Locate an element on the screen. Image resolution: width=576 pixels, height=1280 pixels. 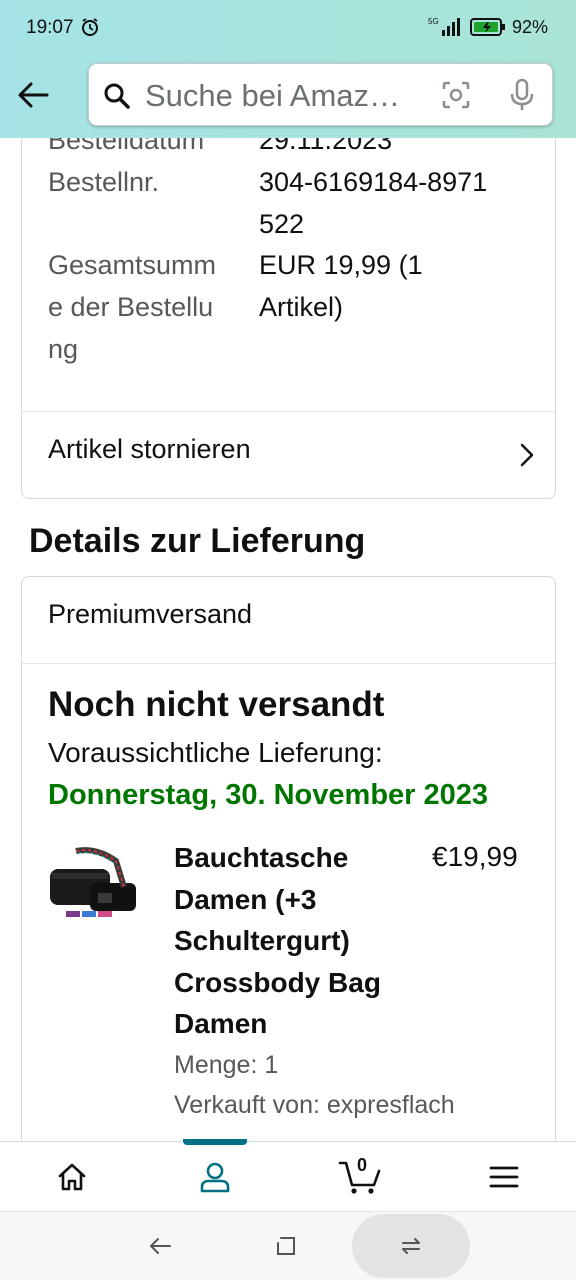
divider is located at coordinates (288, 663).